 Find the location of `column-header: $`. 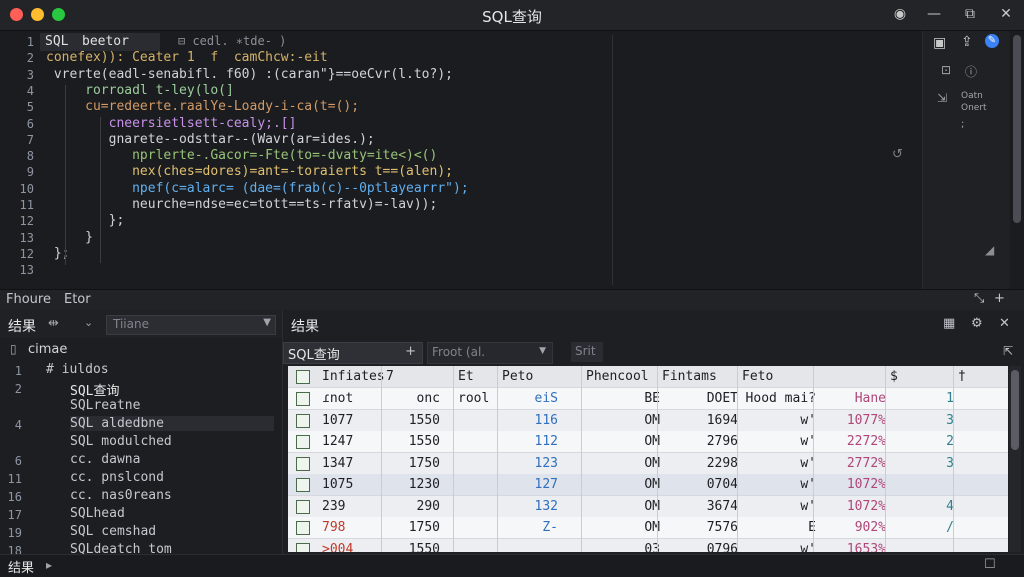

column-header: $ is located at coordinates (921, 376).